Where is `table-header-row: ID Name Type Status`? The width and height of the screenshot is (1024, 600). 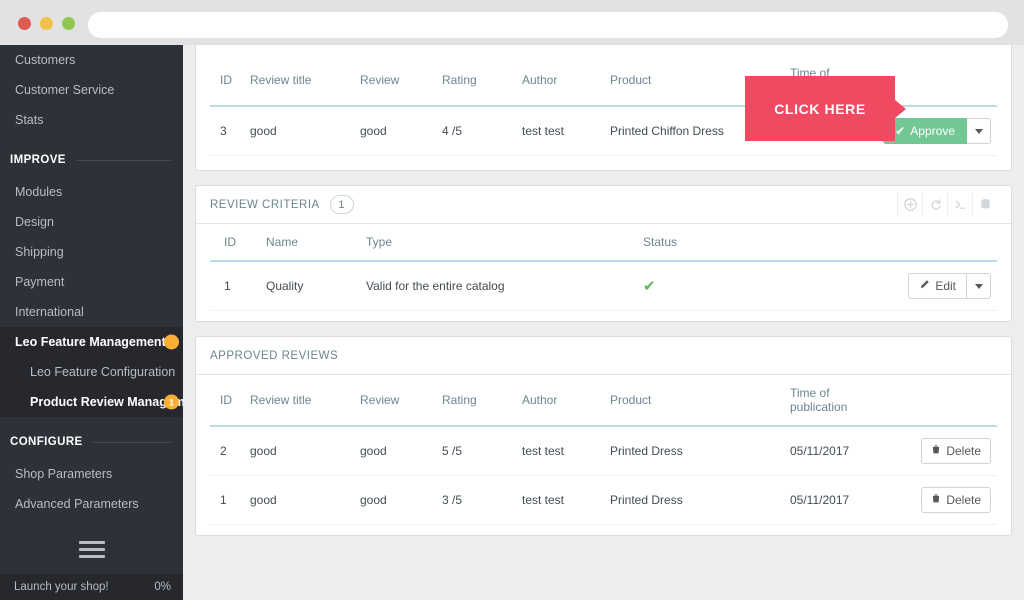
table-header-row: ID Name Type Status is located at coordinates (603, 243).